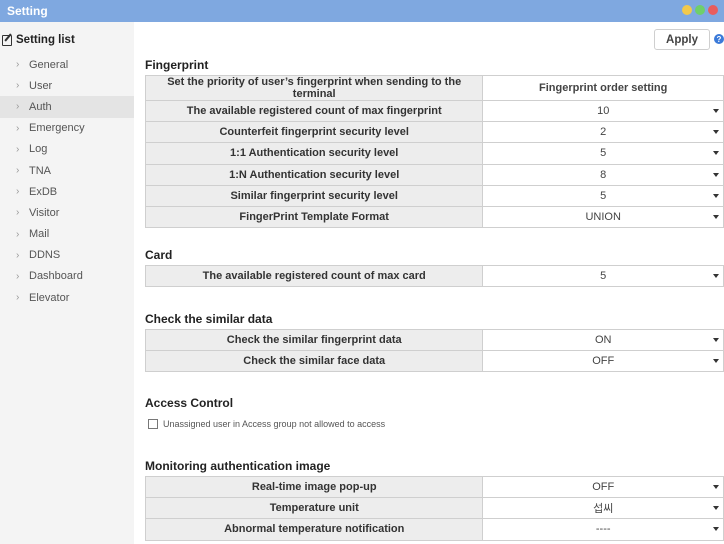 This screenshot has height=544, width=724. I want to click on sidebar-item-exdb: › ExDB, so click(67, 191).